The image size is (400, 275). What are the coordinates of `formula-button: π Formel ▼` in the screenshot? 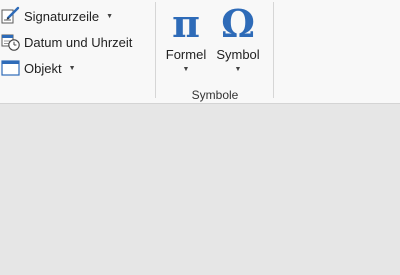 It's located at (186, 37).